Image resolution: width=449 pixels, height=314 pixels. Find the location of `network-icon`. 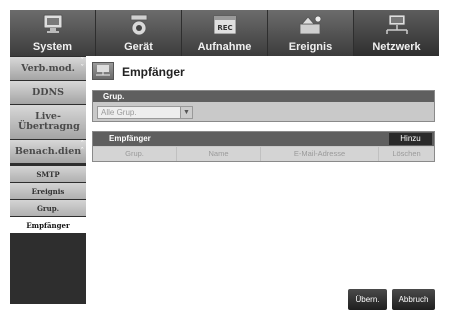

network-icon is located at coordinates (396, 24).